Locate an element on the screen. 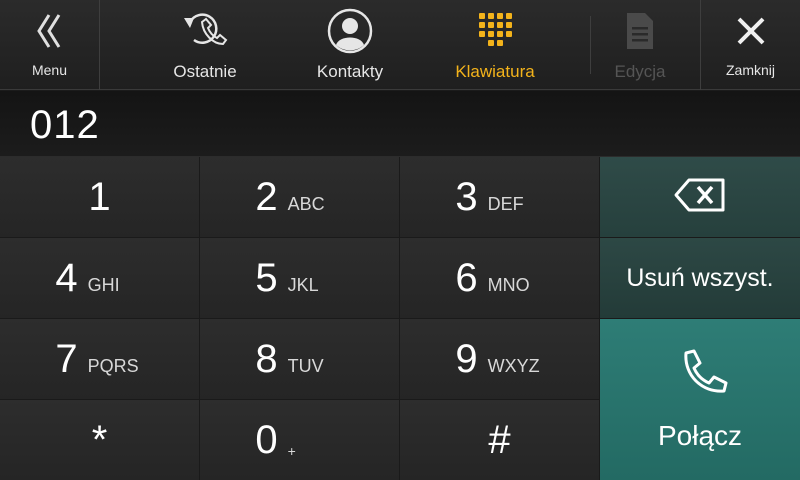  close-label: Zamknij is located at coordinates (750, 70).